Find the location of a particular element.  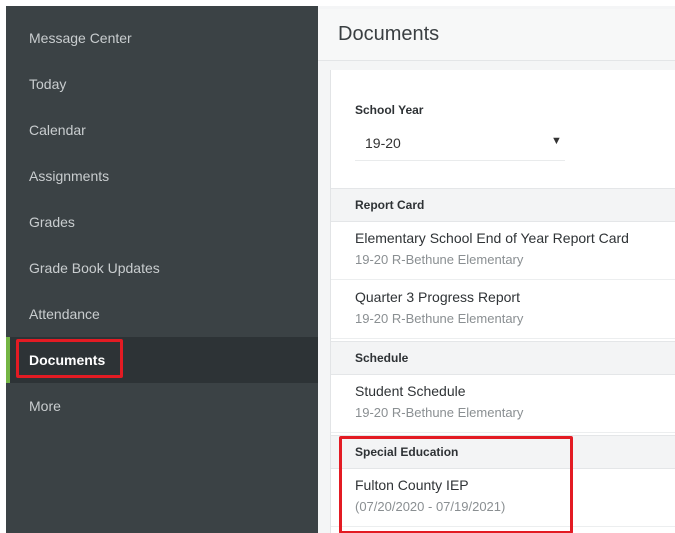

sidebar-item-more: More is located at coordinates (162, 406).